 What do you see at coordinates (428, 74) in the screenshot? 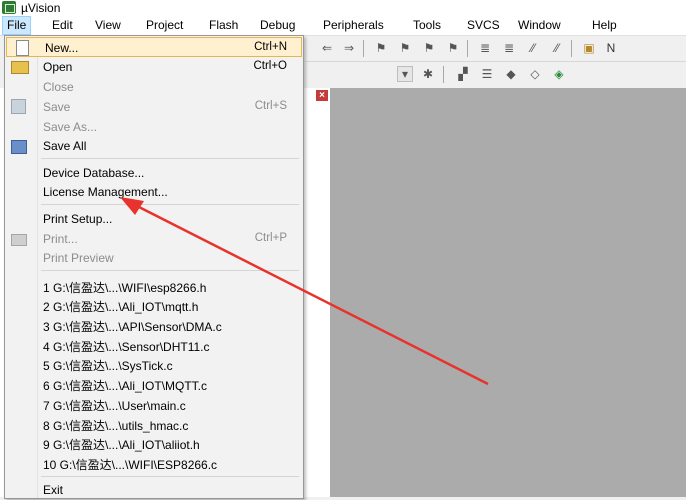
I see `configure-icon: ✱` at bounding box center [428, 74].